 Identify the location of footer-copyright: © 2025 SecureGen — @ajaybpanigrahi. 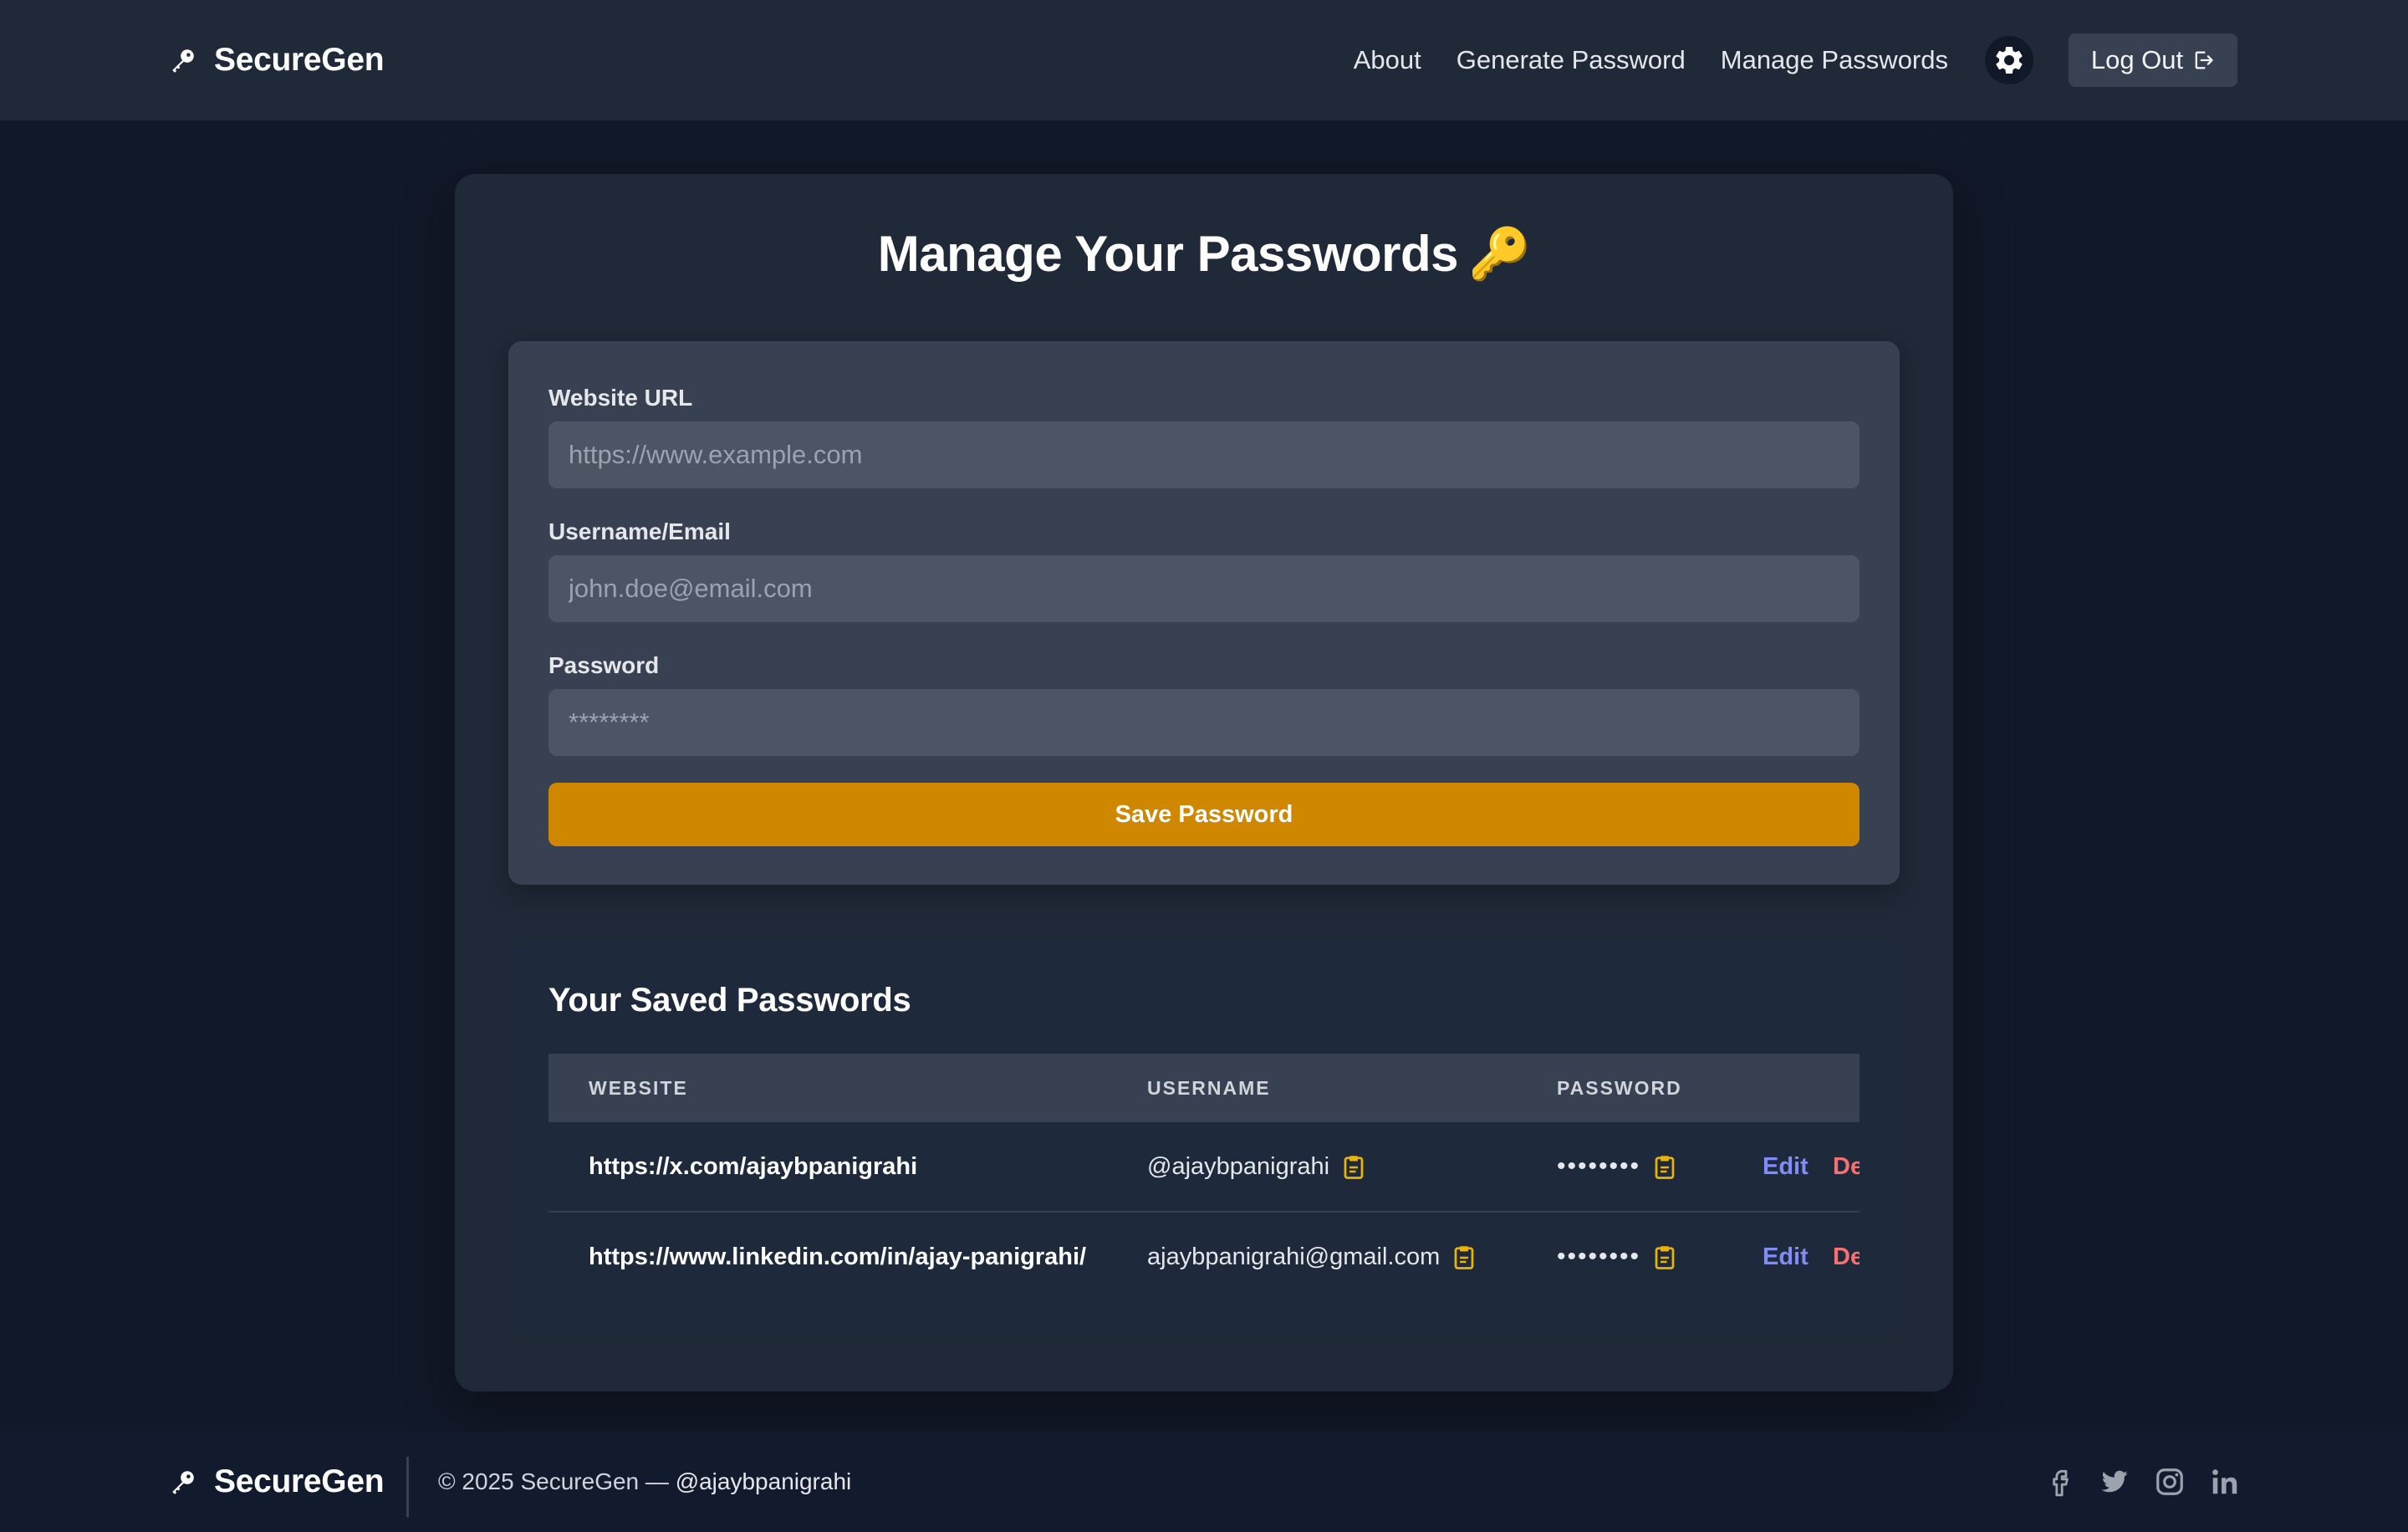
(644, 1482).